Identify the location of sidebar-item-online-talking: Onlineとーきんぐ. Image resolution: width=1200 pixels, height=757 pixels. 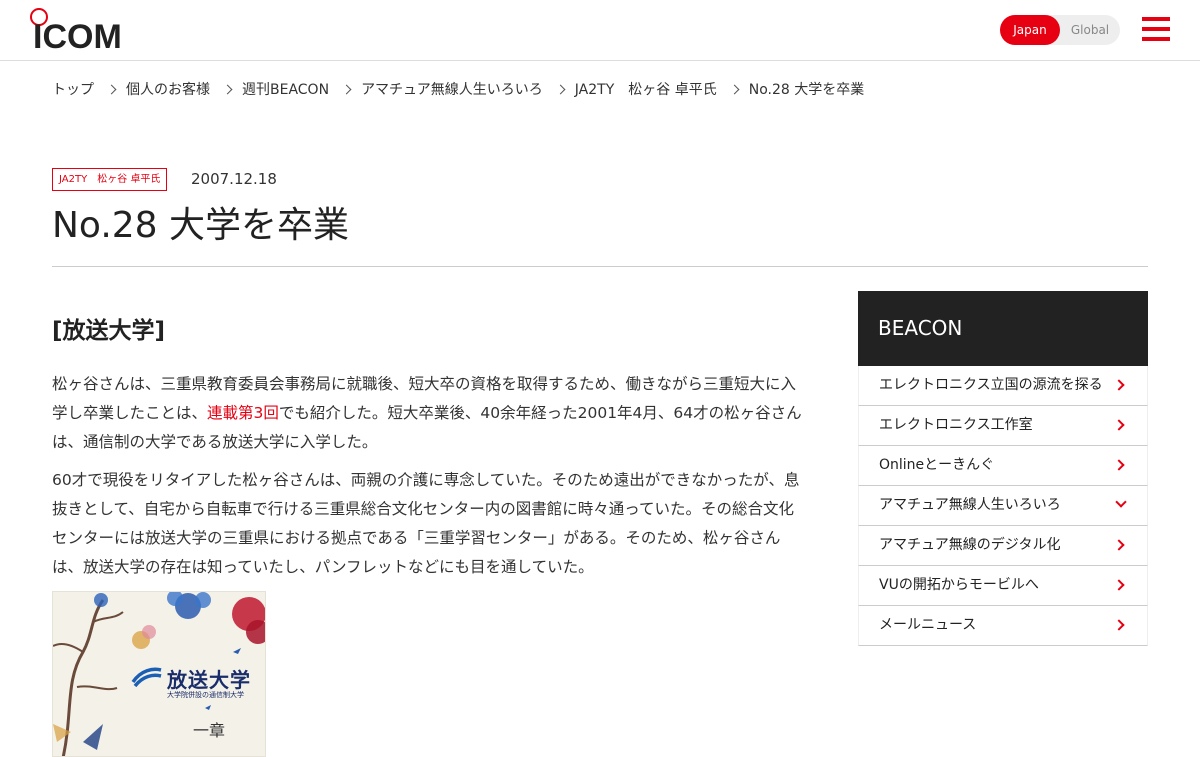
(1003, 466).